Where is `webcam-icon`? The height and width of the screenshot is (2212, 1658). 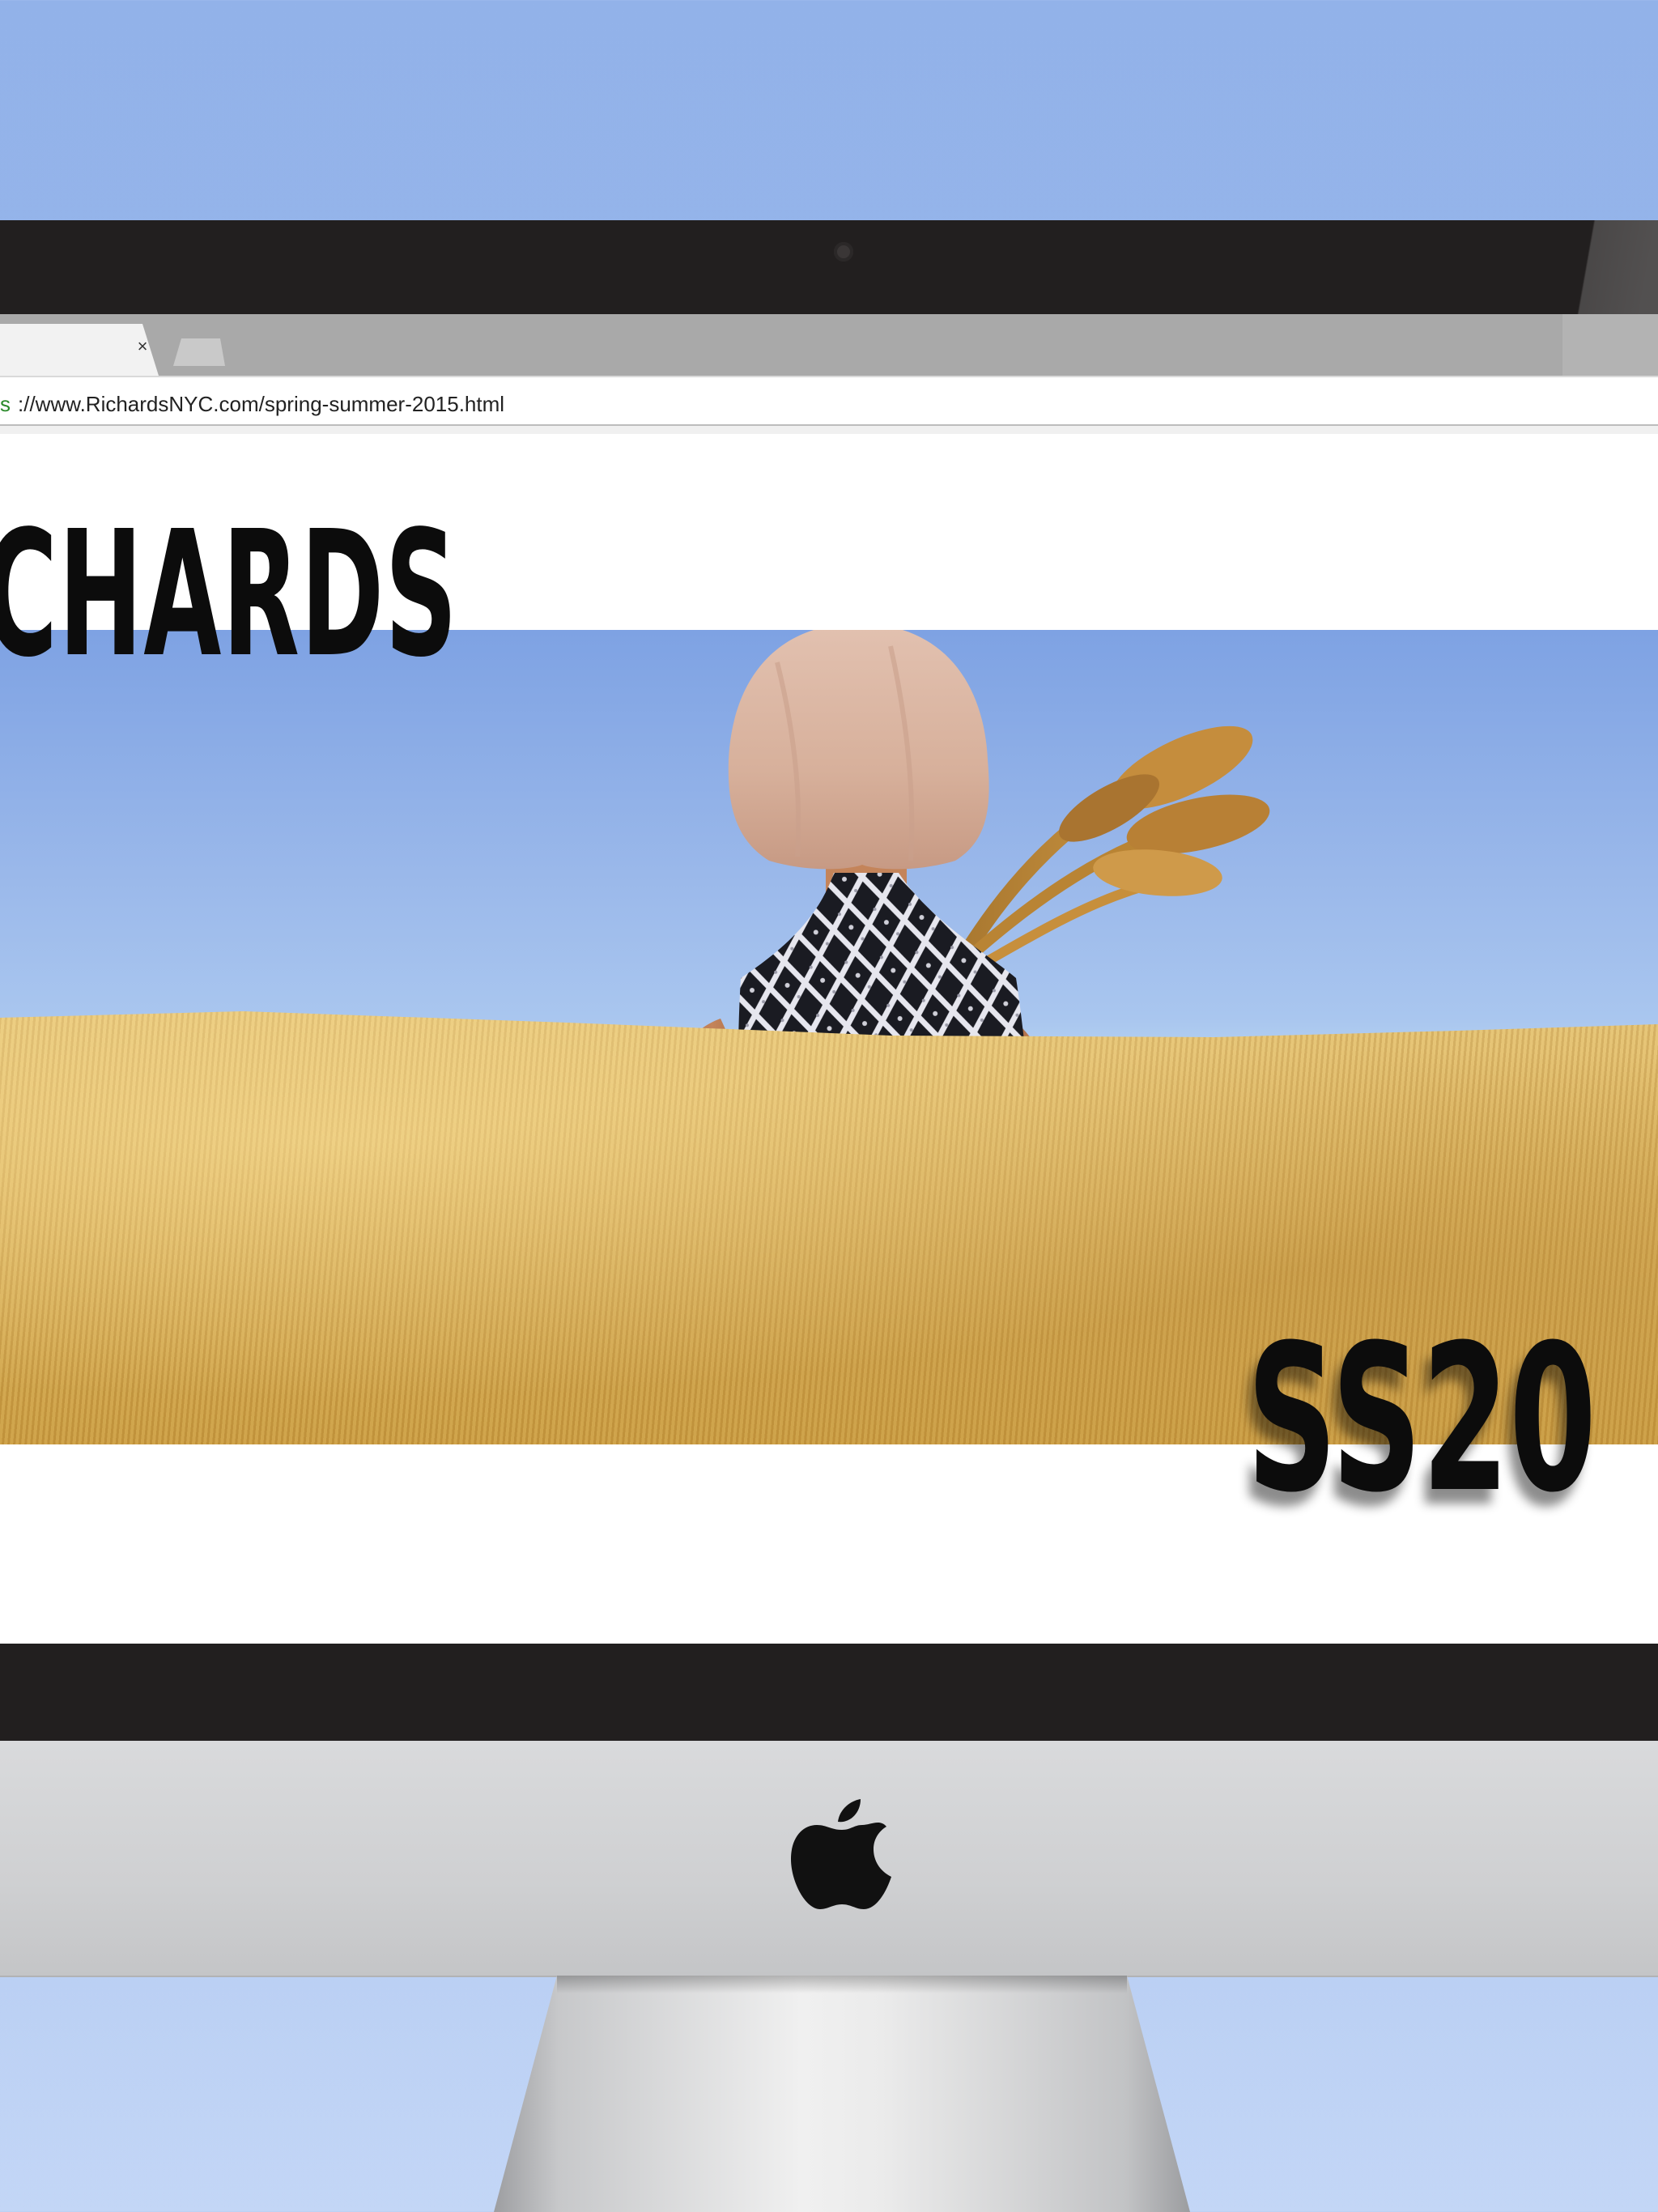
webcam-icon is located at coordinates (843, 252).